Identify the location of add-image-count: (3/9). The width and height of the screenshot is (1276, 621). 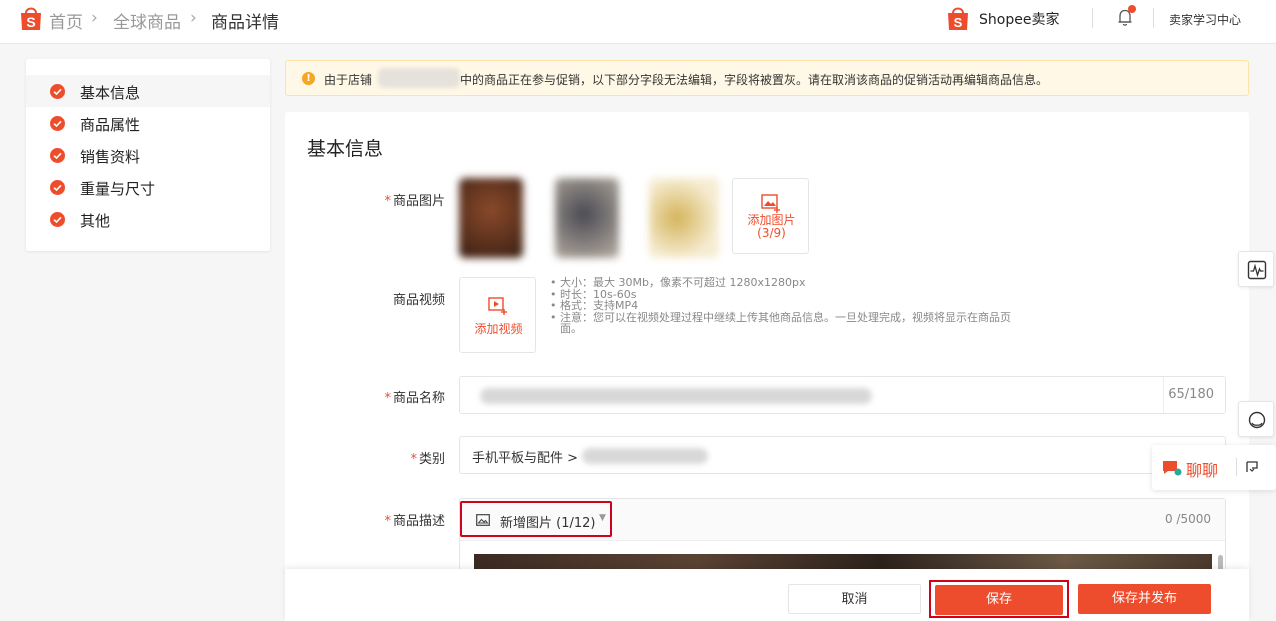
(771, 233).